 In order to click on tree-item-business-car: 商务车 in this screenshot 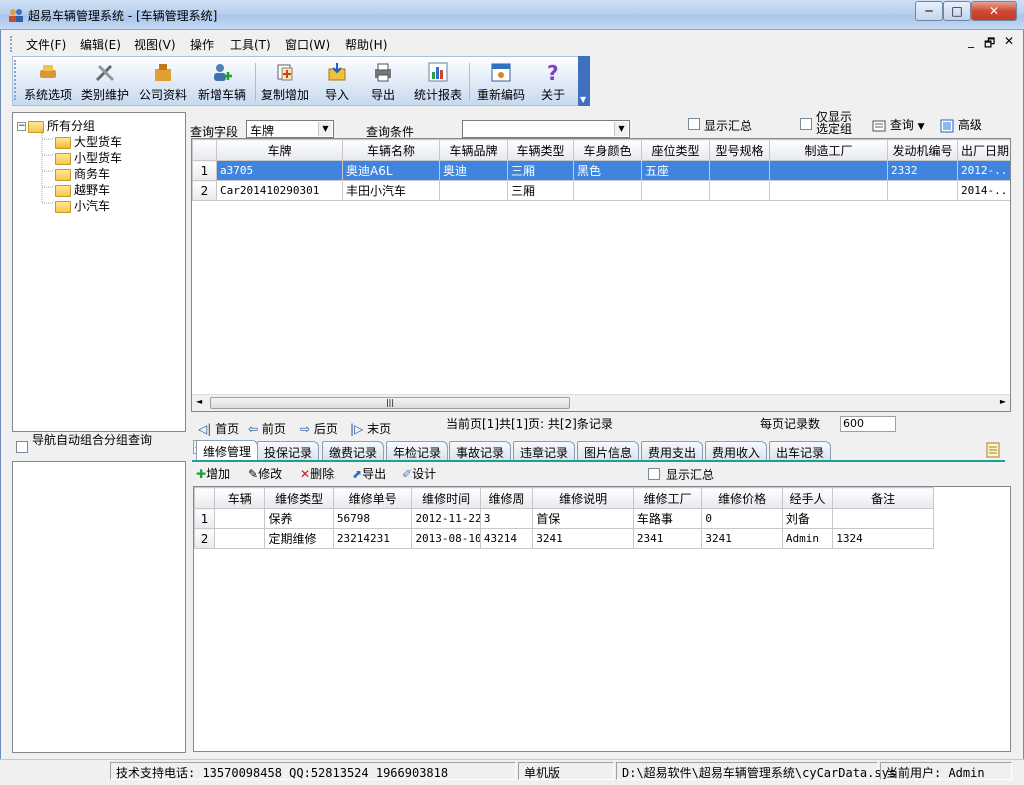, I will do `click(82, 173)`.